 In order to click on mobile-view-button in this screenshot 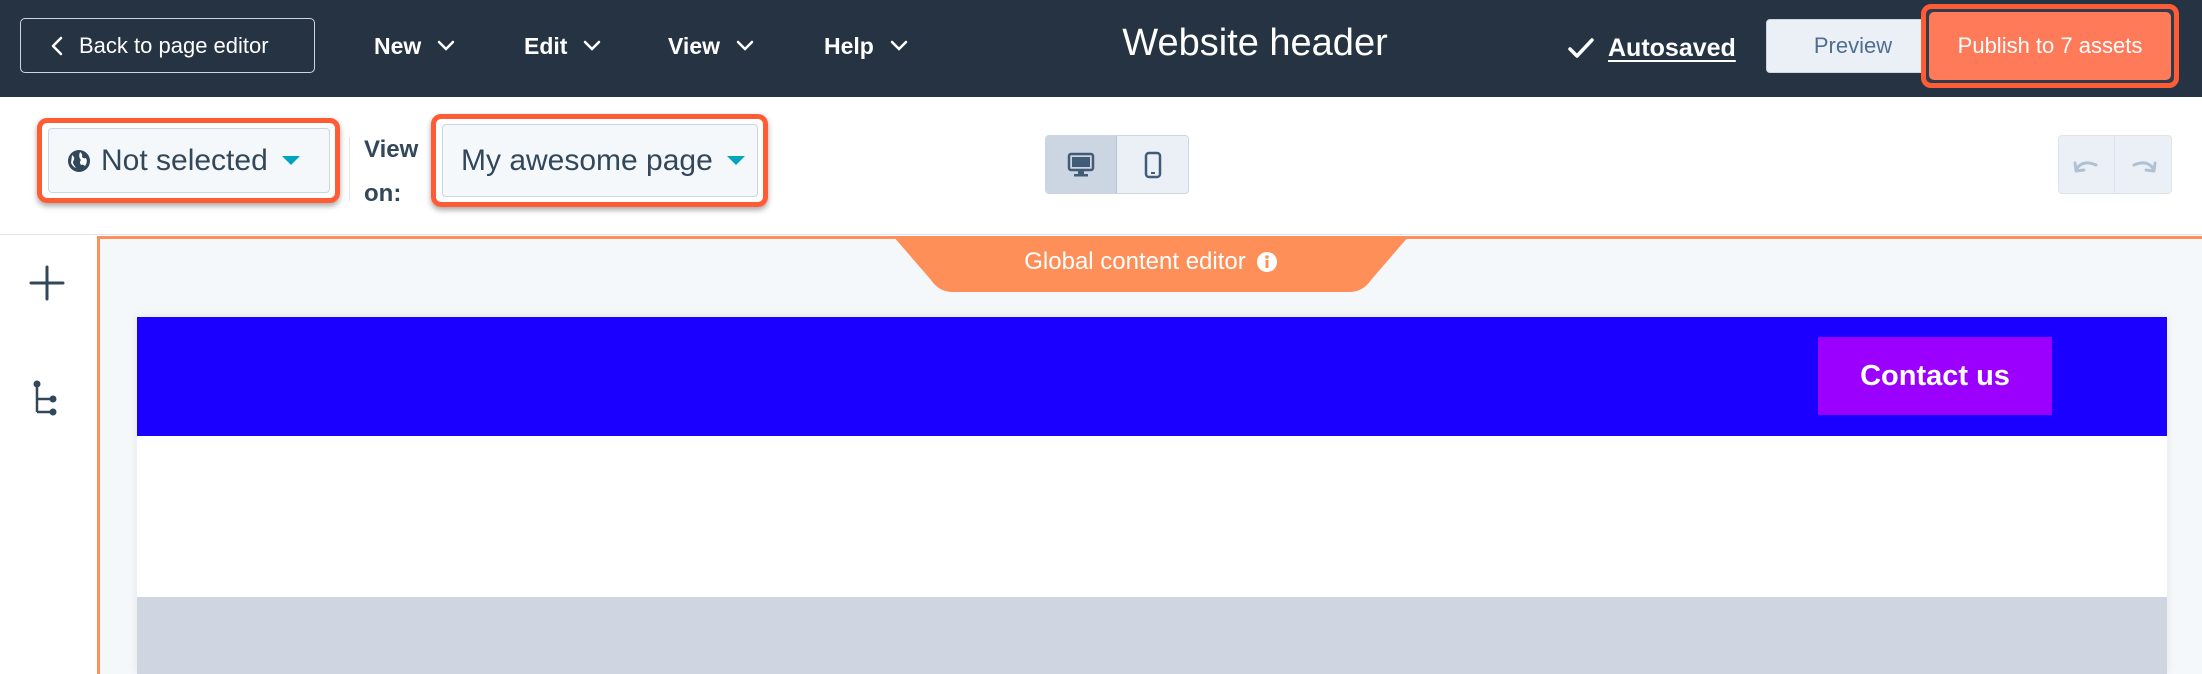, I will do `click(1152, 164)`.